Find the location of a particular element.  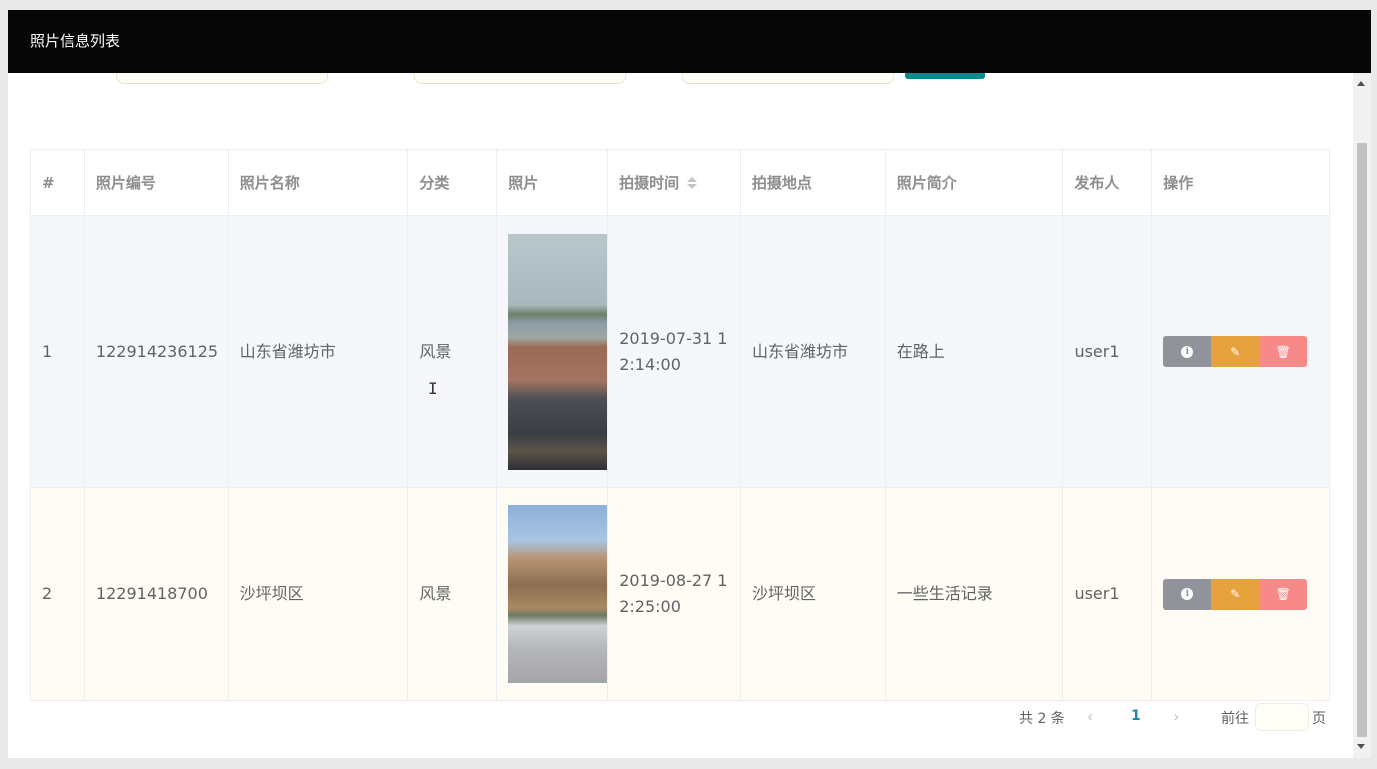

col-header-location: 拍摄地点 is located at coordinates (813, 182).